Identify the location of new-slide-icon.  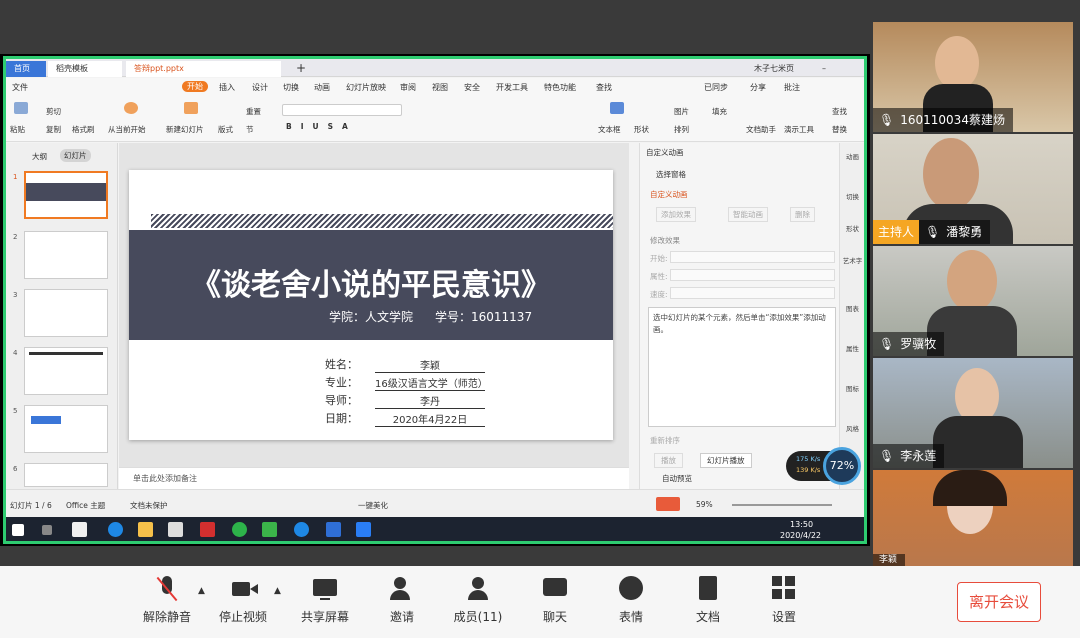
(191, 108).